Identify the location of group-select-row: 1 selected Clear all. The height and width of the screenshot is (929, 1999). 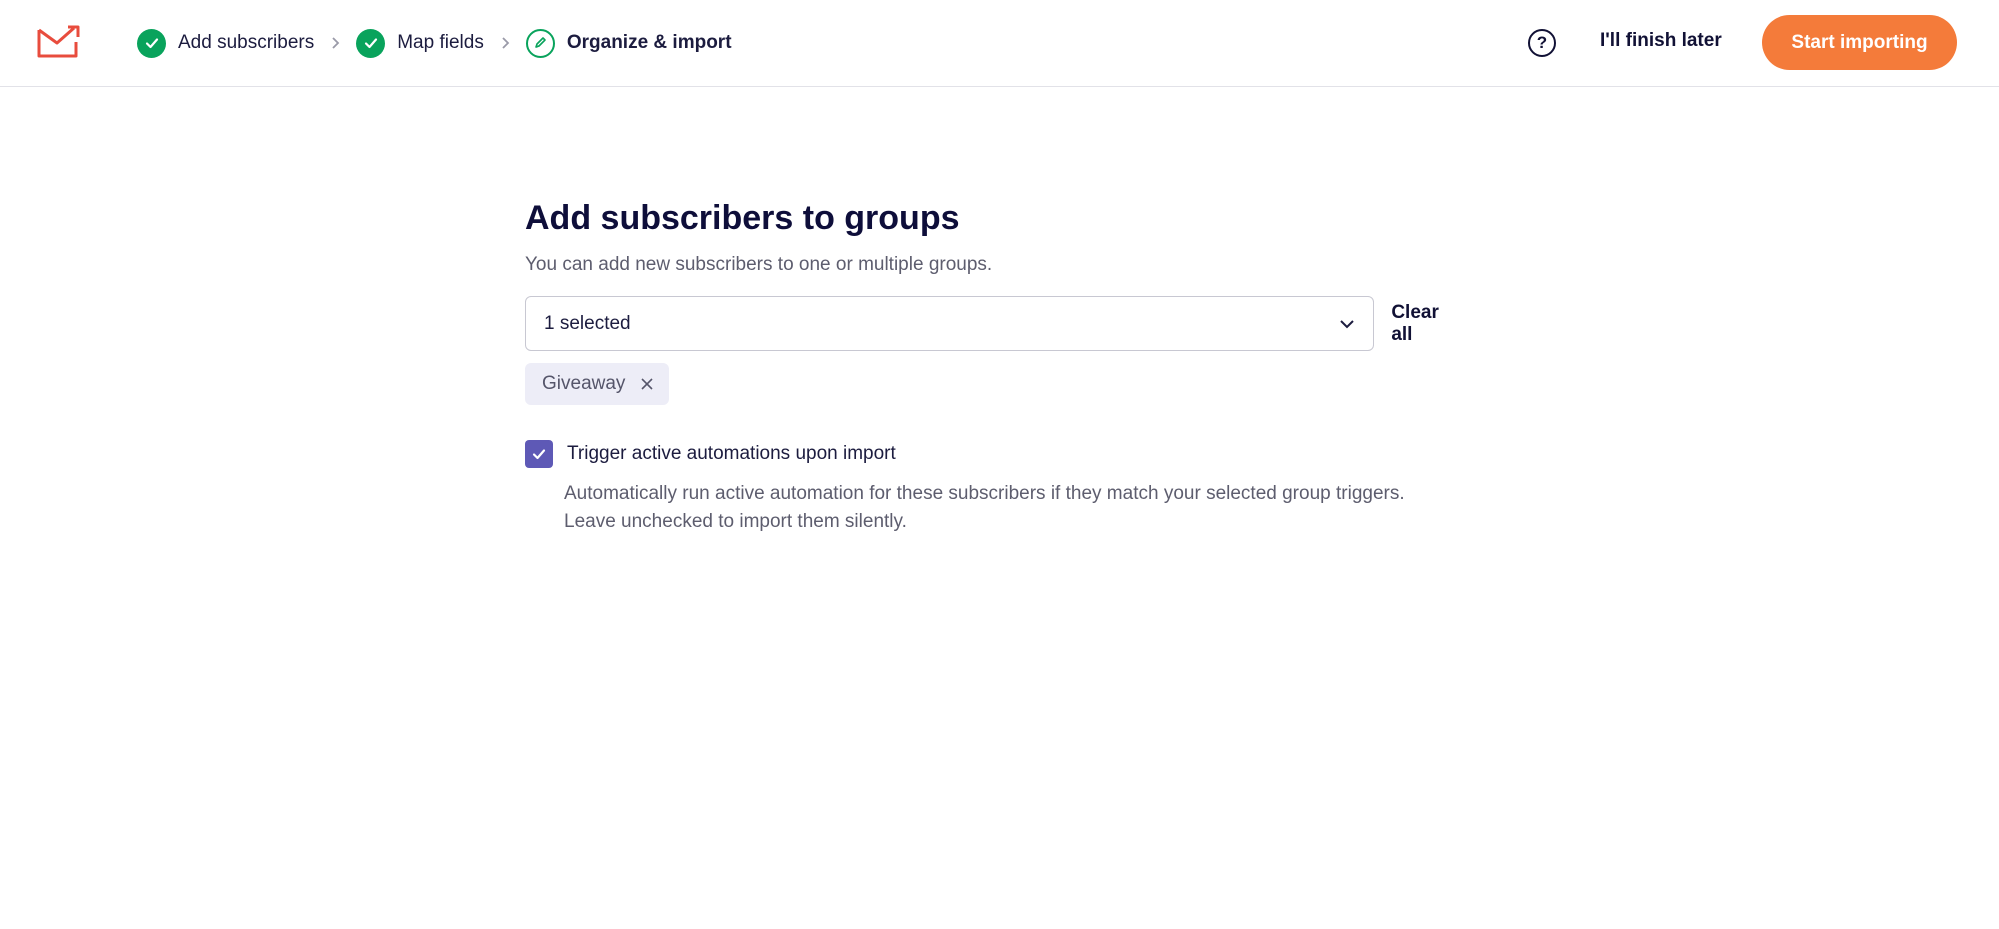
(995, 323).